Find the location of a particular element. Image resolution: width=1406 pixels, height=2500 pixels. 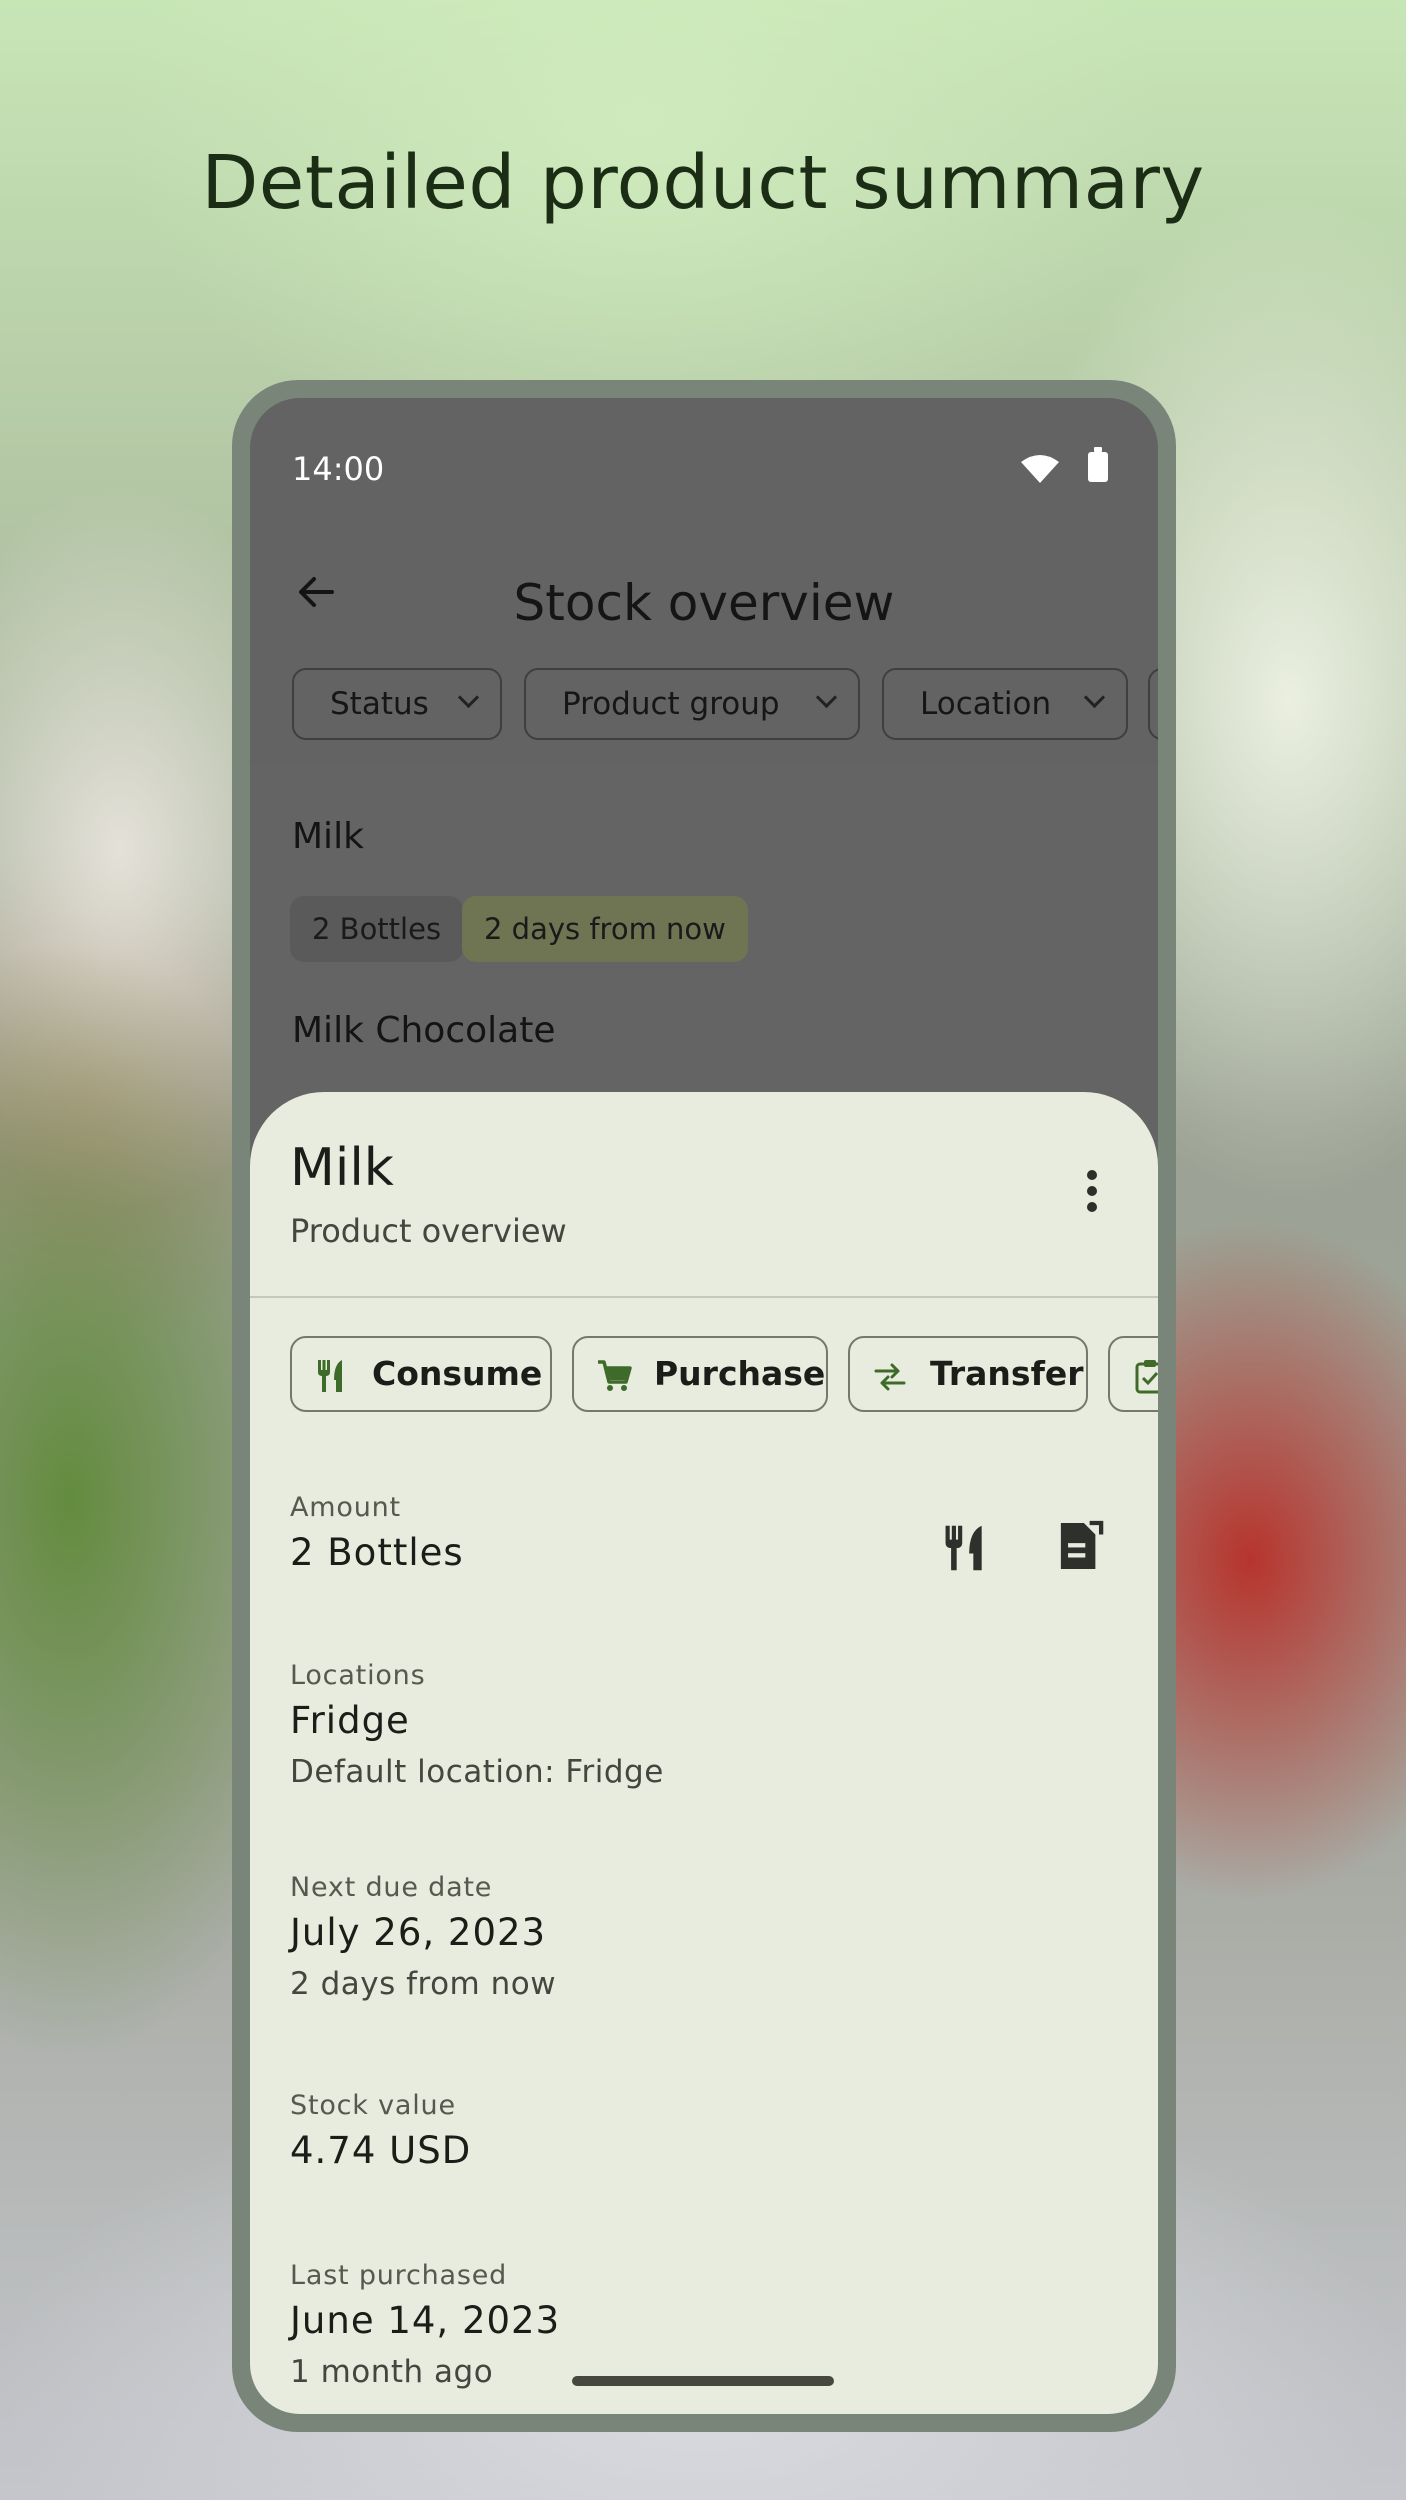

wifi-icon is located at coordinates (1040, 469).